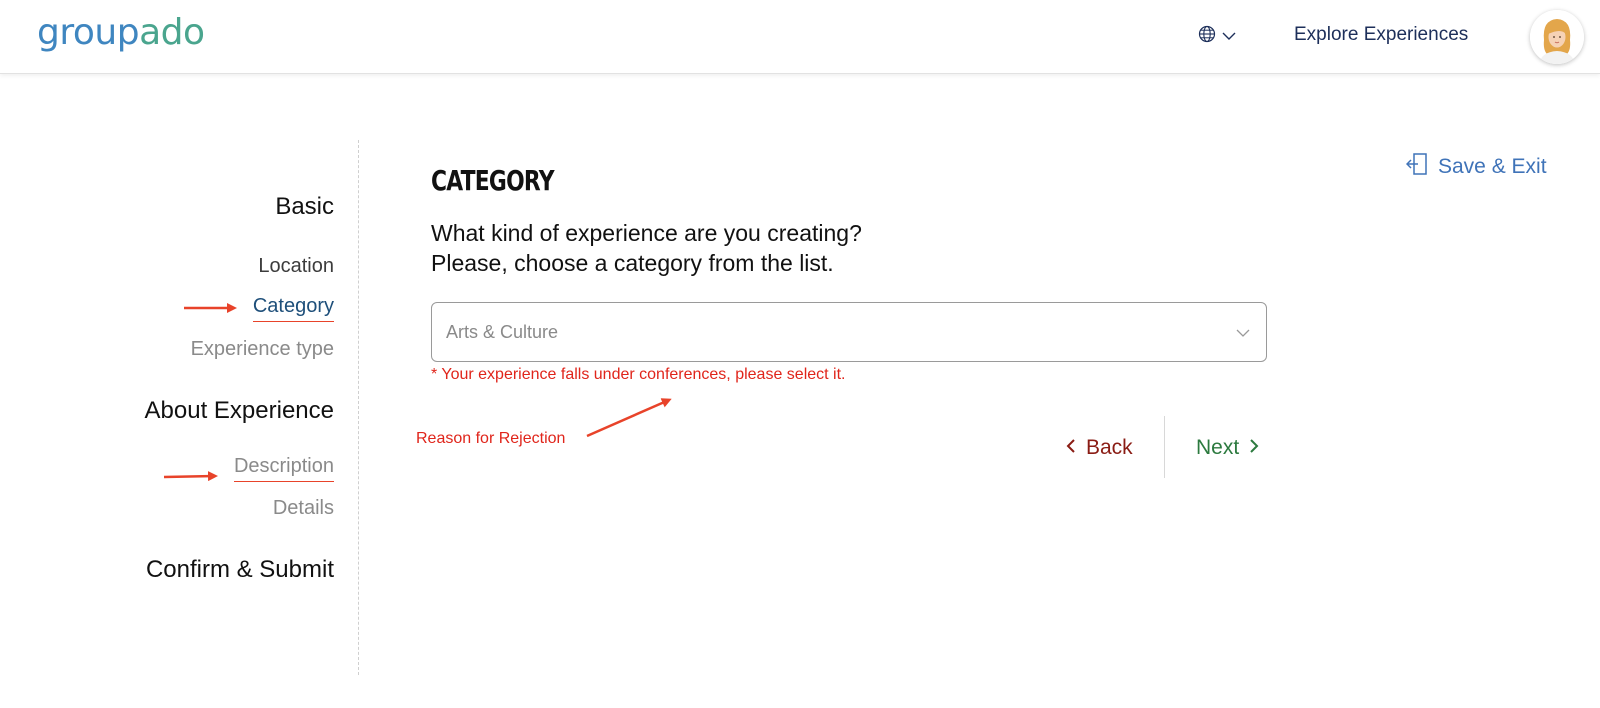 This screenshot has height=708, width=1600. Describe the element at coordinates (283, 468) in the screenshot. I see `sidebar-item-description: Description` at that location.